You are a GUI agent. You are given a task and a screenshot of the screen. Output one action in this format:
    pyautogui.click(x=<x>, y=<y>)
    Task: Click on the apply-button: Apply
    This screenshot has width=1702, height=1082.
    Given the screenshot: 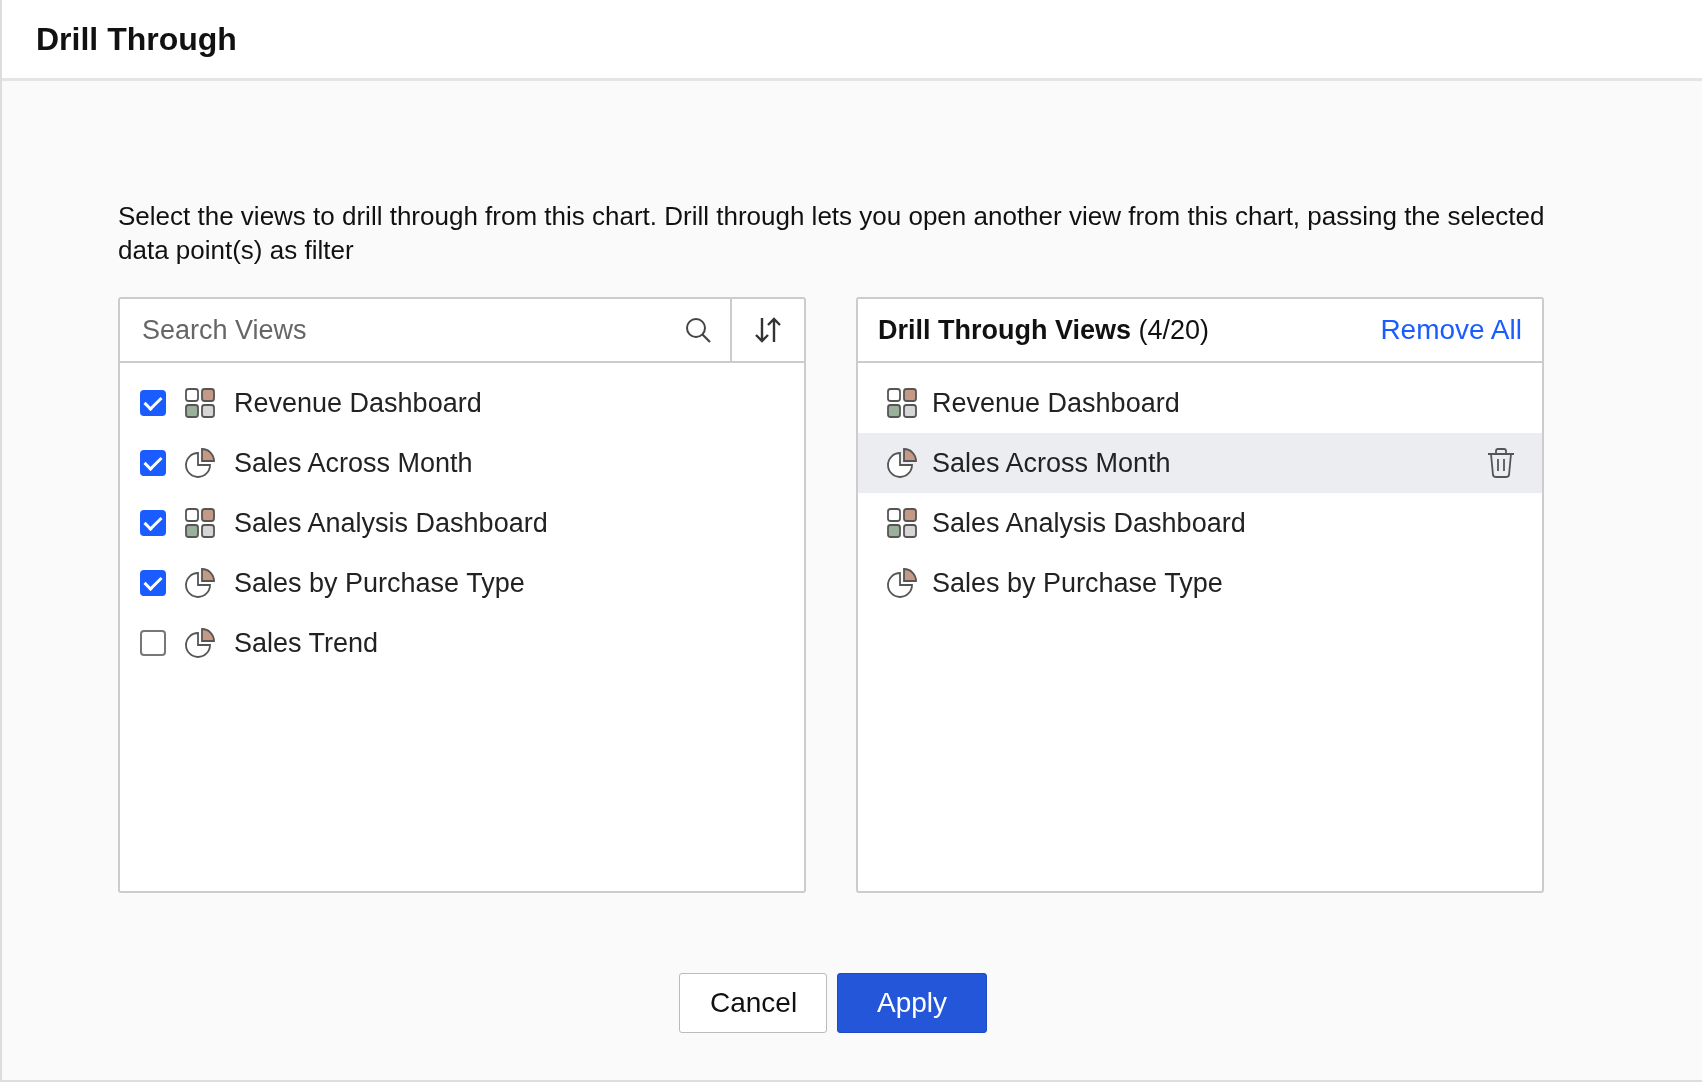 What is the action you would take?
    pyautogui.click(x=912, y=1003)
    